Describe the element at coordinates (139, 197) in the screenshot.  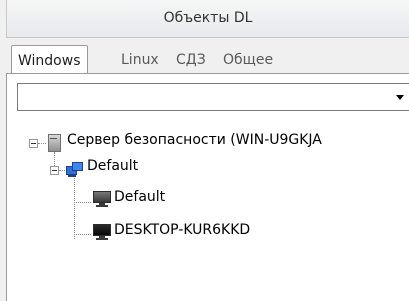
I see `tree-node-computer-default: Default` at that location.